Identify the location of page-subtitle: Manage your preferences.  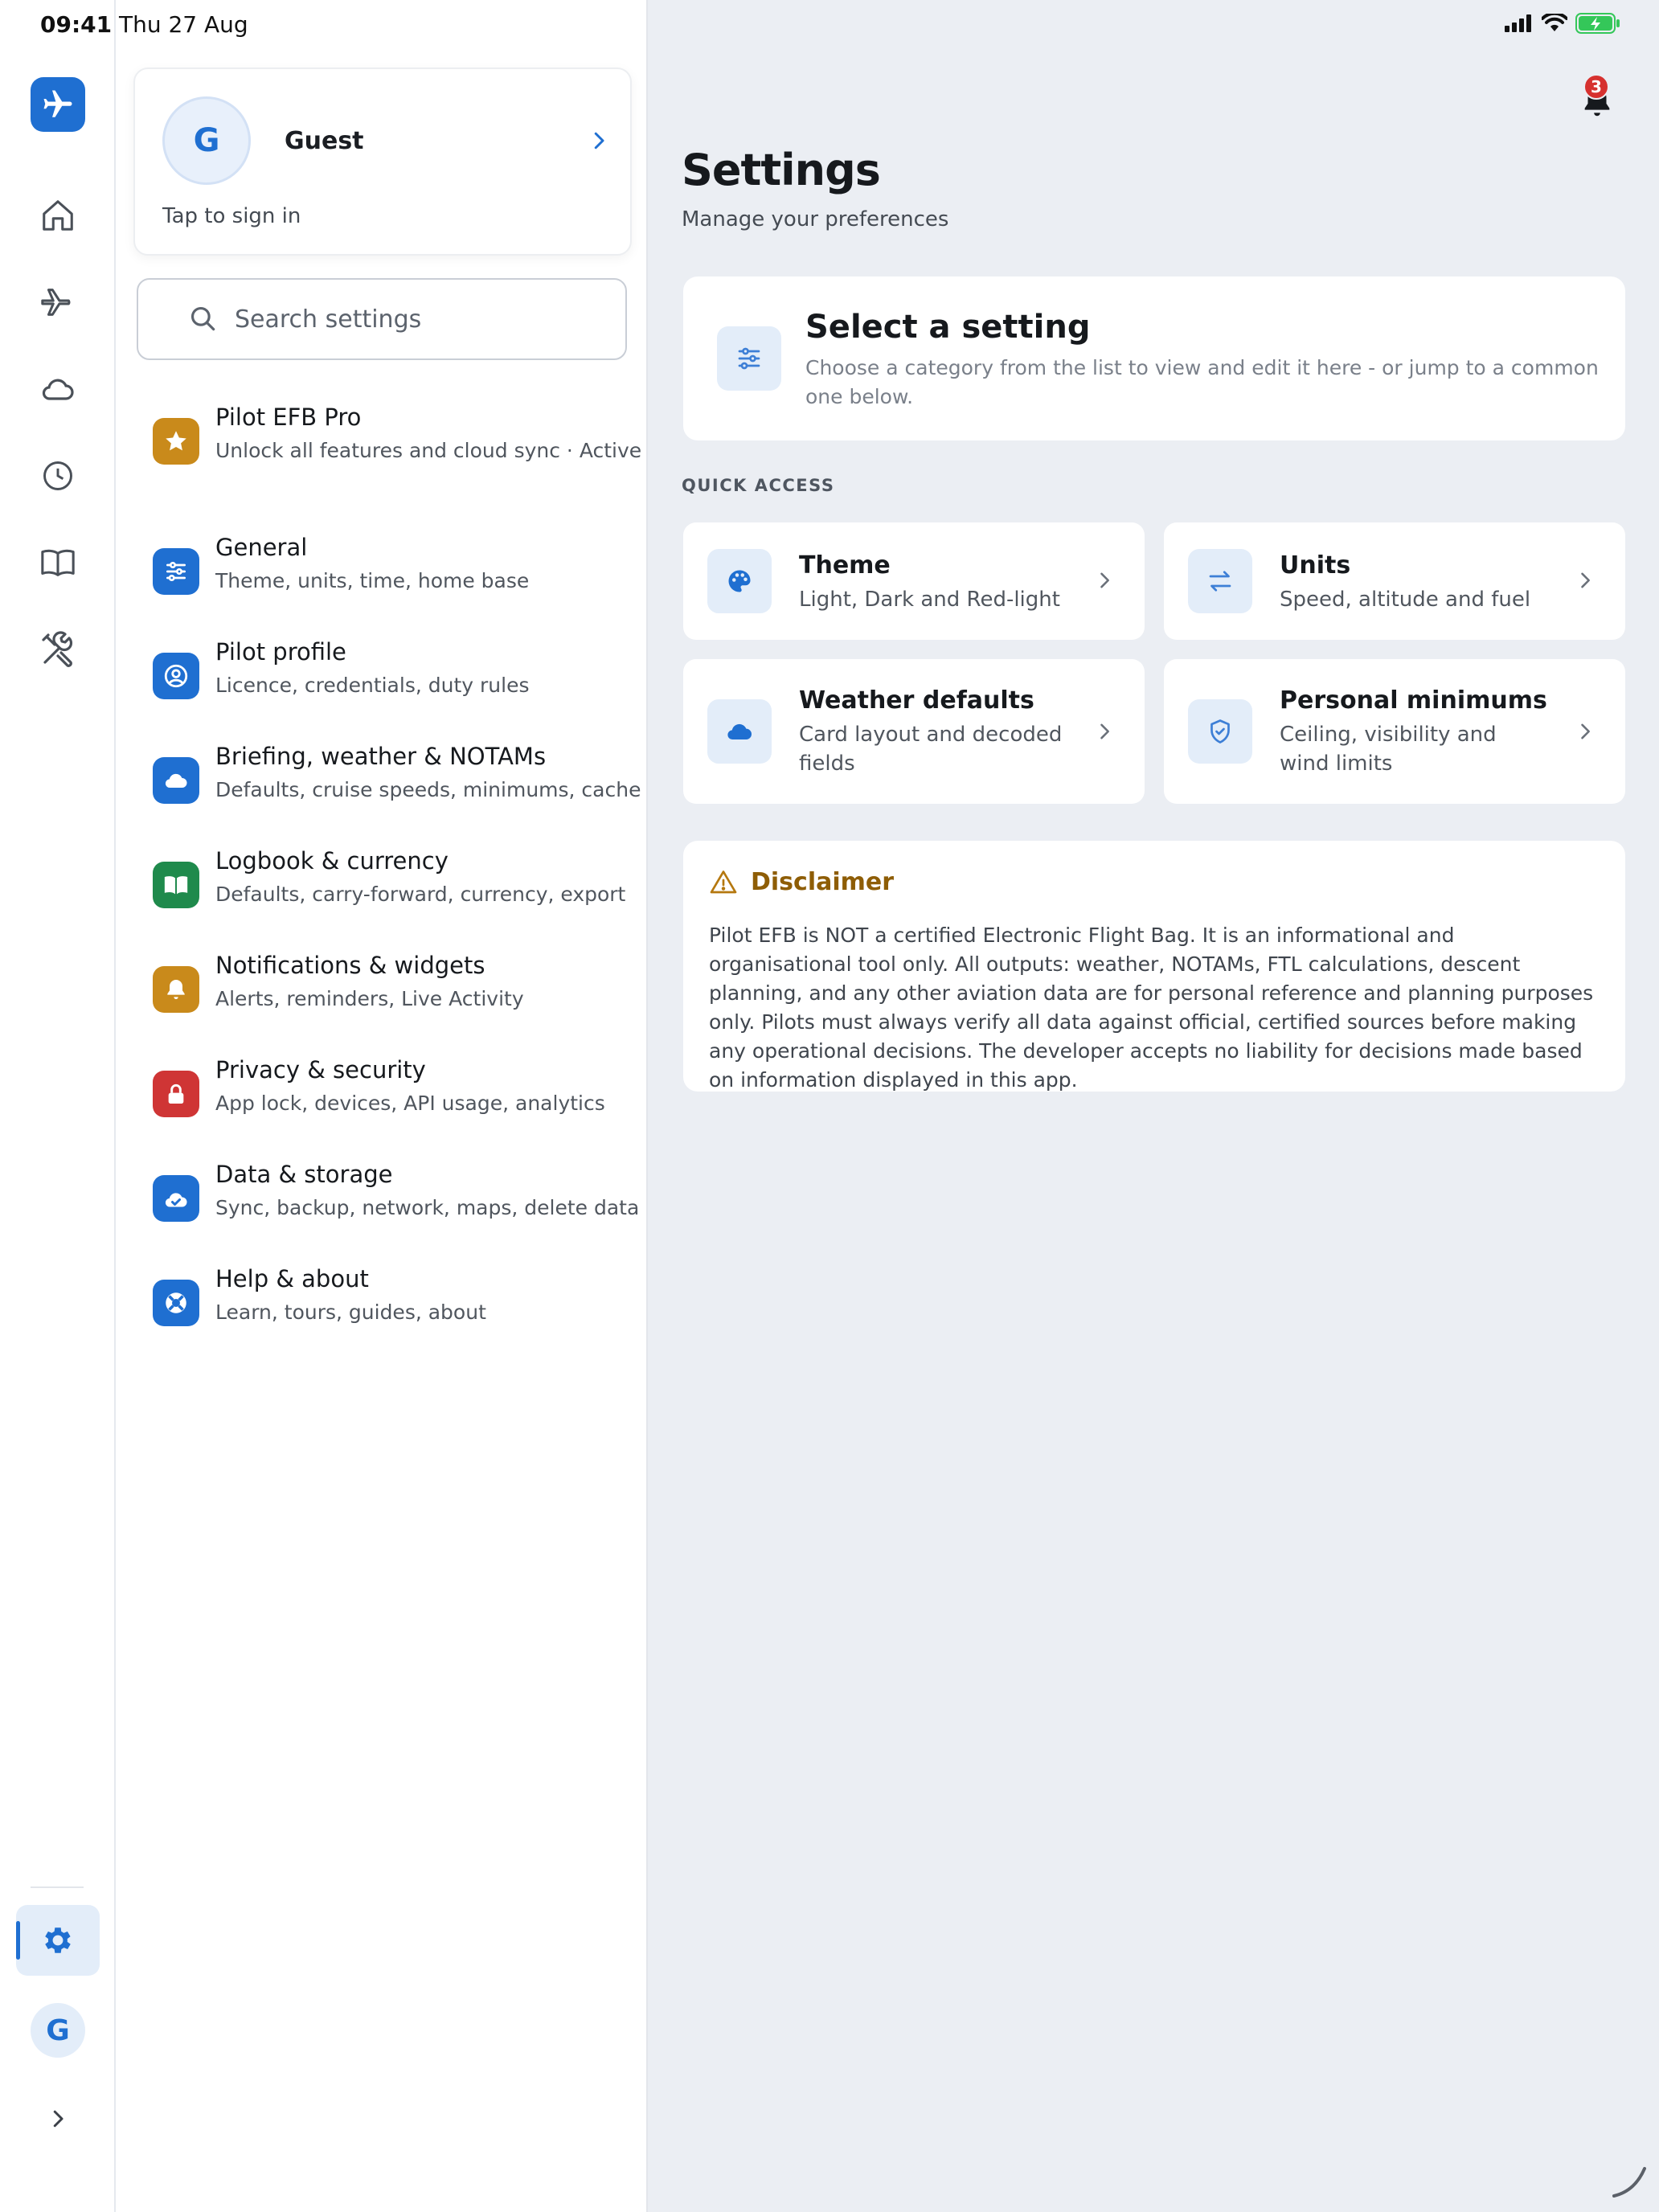
(815, 219).